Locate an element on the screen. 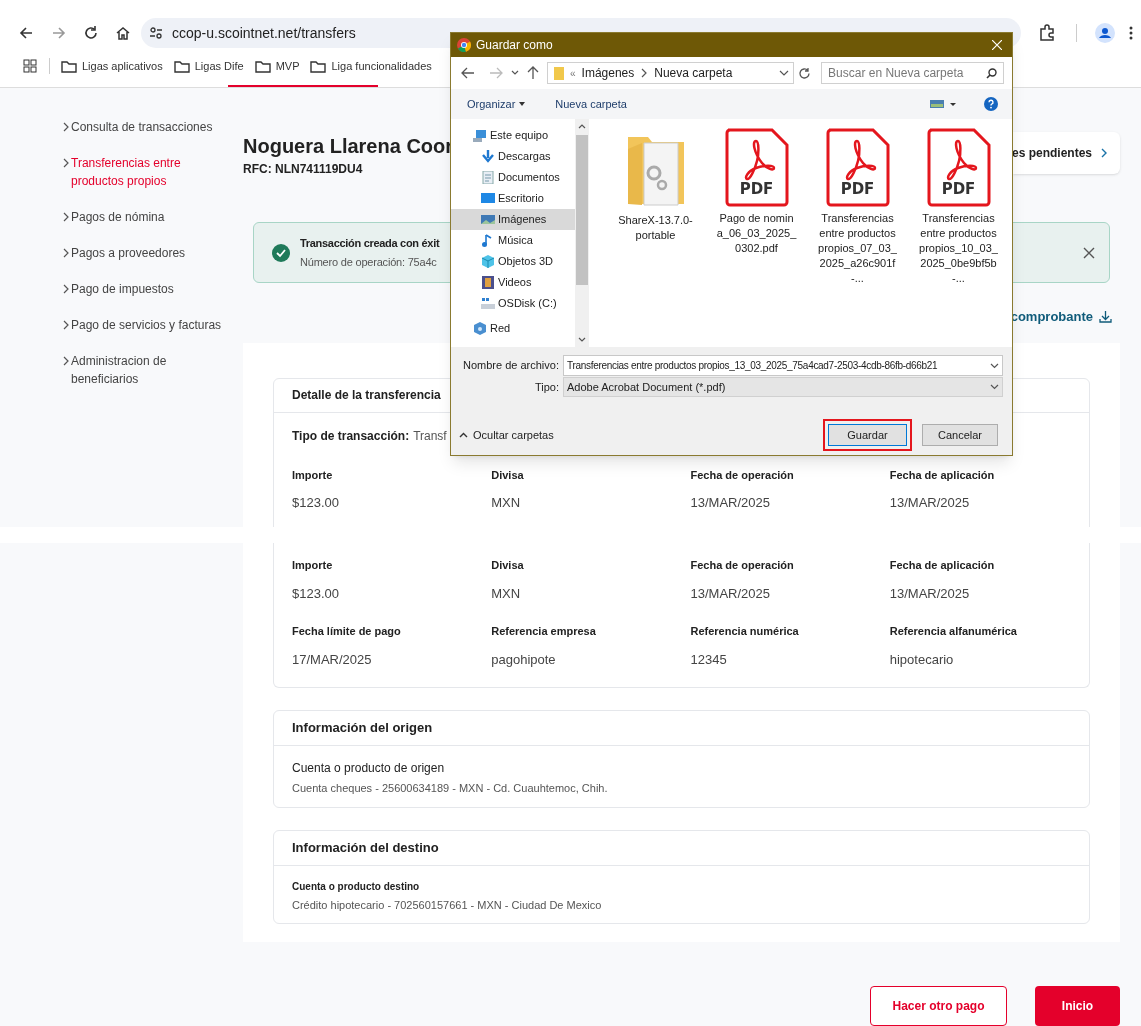 The height and width of the screenshot is (1026, 1141). file-name: ShareX-13.7.0-portable is located at coordinates (655, 228).